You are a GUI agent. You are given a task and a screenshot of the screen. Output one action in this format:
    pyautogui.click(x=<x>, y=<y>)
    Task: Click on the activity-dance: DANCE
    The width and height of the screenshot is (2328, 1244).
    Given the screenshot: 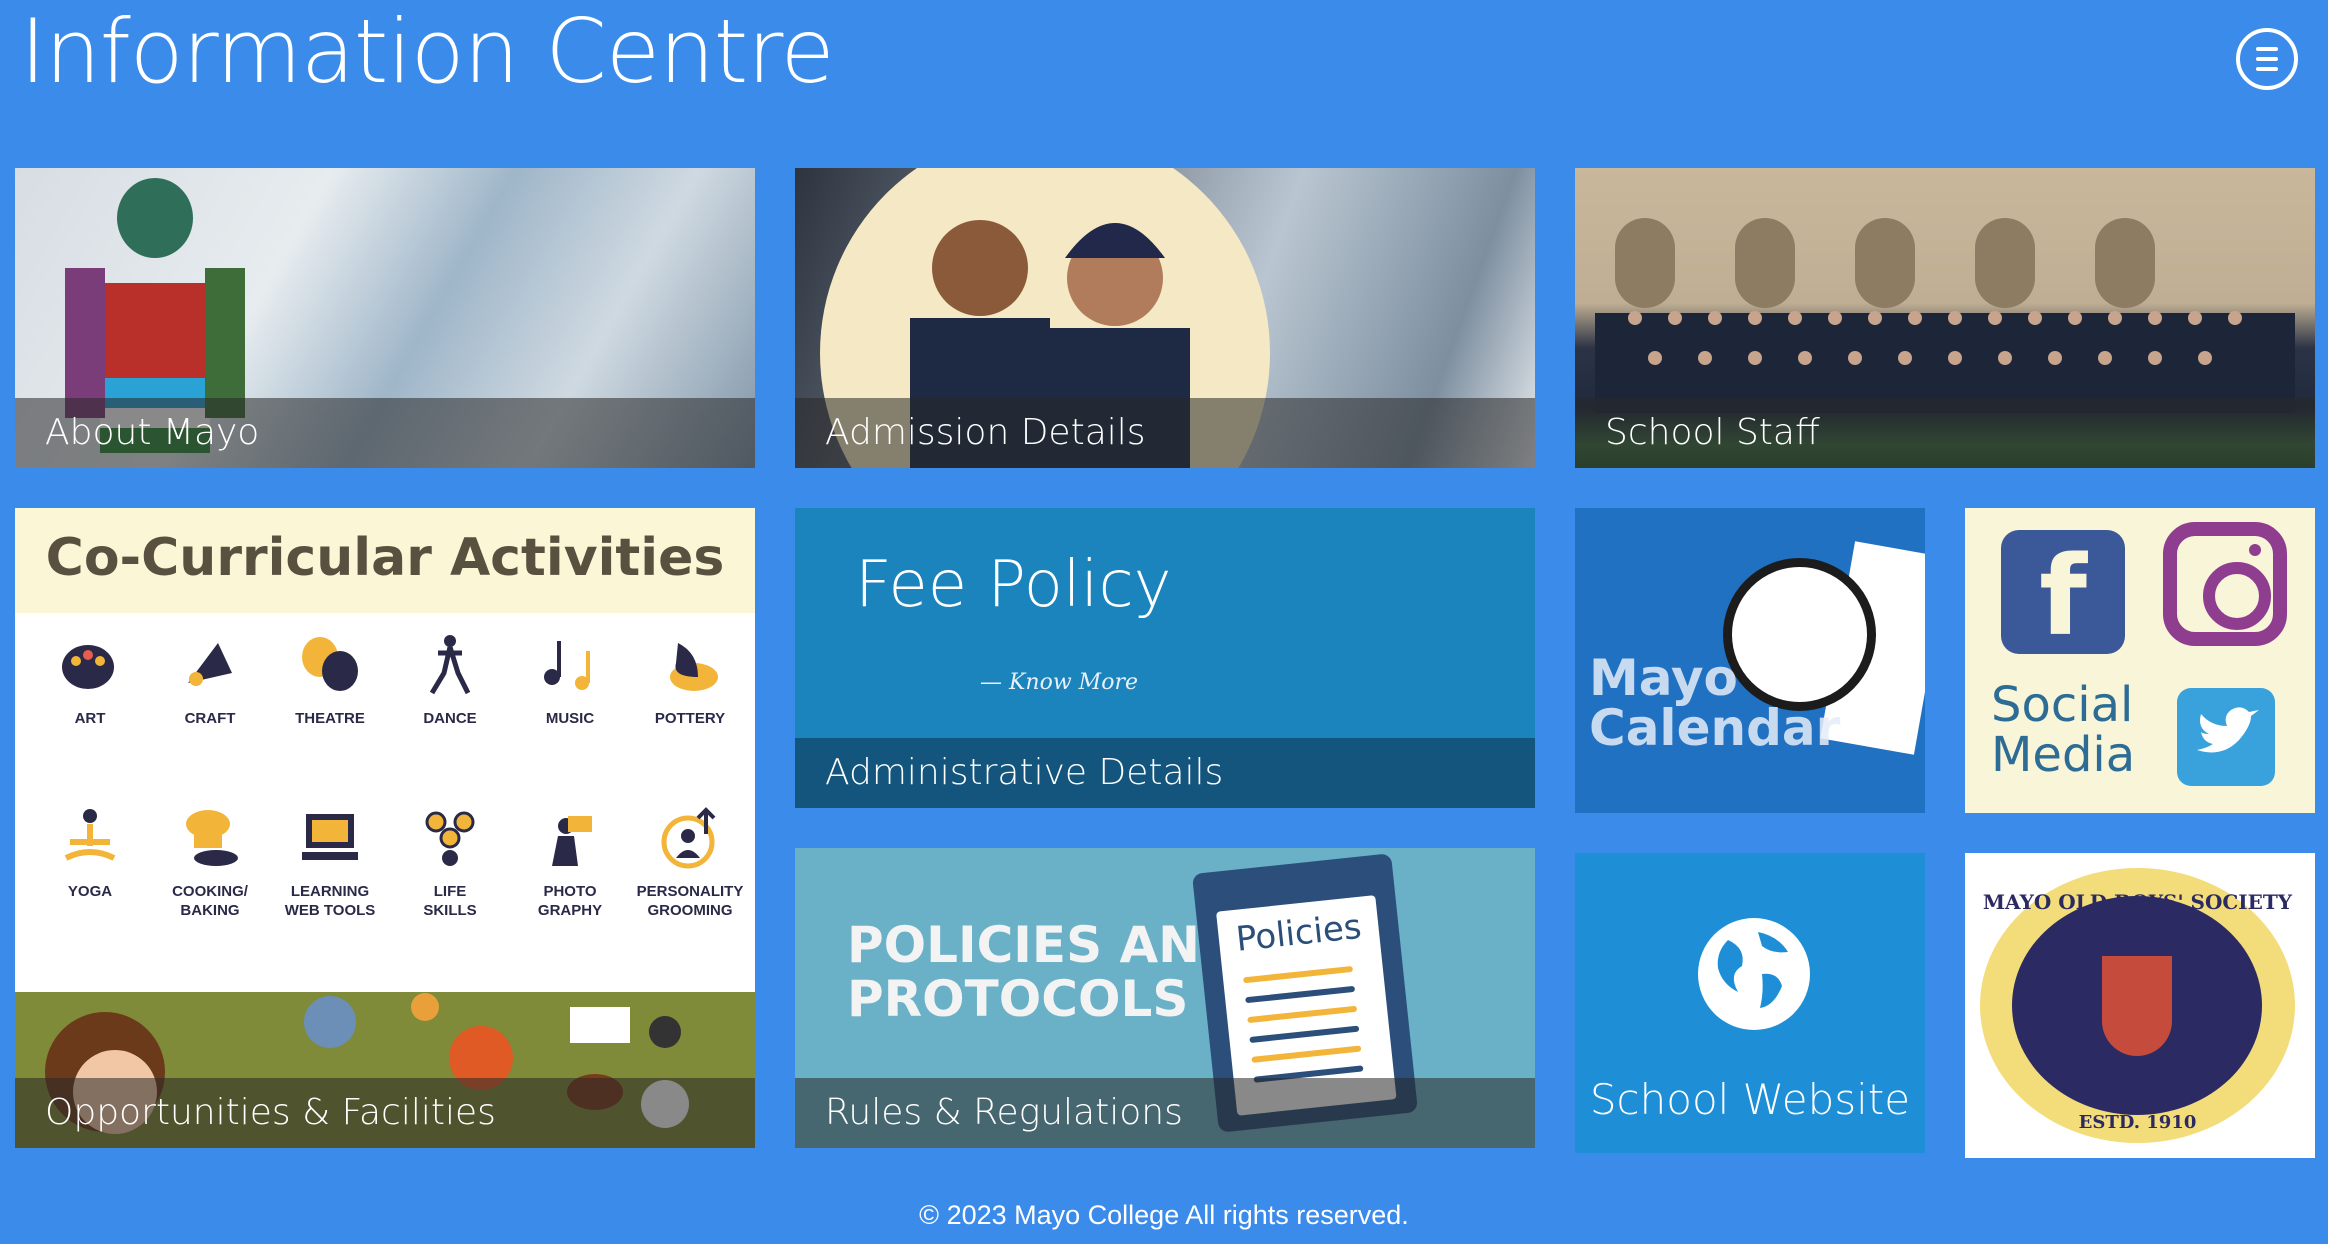 What is the action you would take?
    pyautogui.click(x=450, y=680)
    